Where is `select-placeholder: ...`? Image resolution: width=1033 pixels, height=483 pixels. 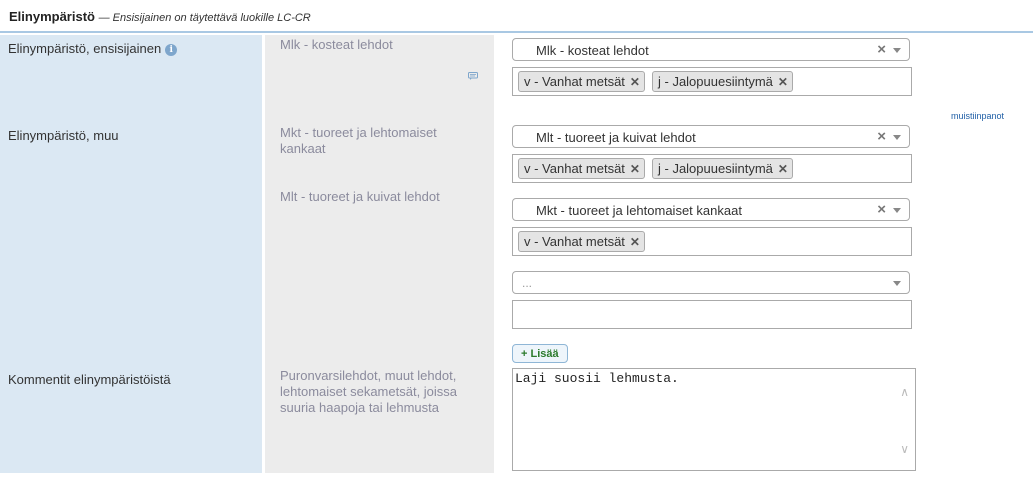
select-placeholder: ... is located at coordinates (527, 283).